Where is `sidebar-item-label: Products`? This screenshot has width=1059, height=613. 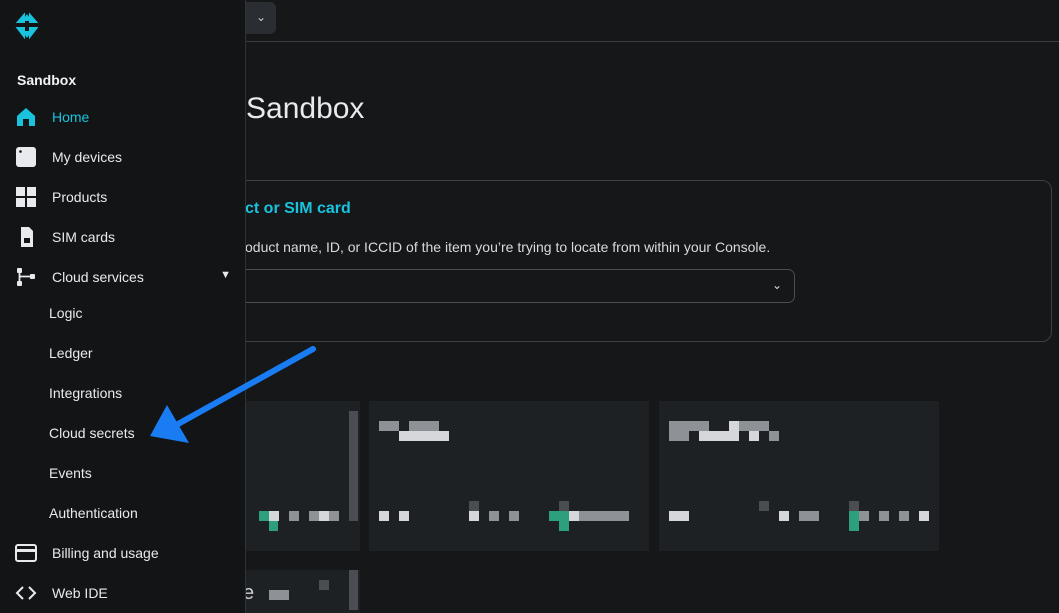 sidebar-item-label: Products is located at coordinates (80, 197).